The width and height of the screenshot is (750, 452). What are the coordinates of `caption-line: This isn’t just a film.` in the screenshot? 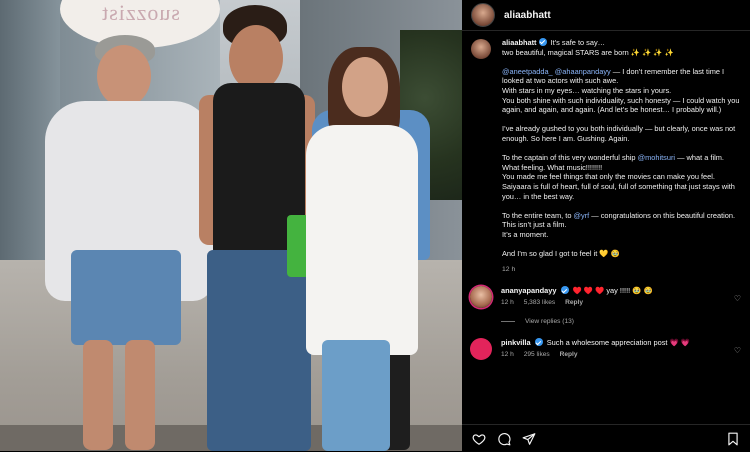 It's located at (534, 225).